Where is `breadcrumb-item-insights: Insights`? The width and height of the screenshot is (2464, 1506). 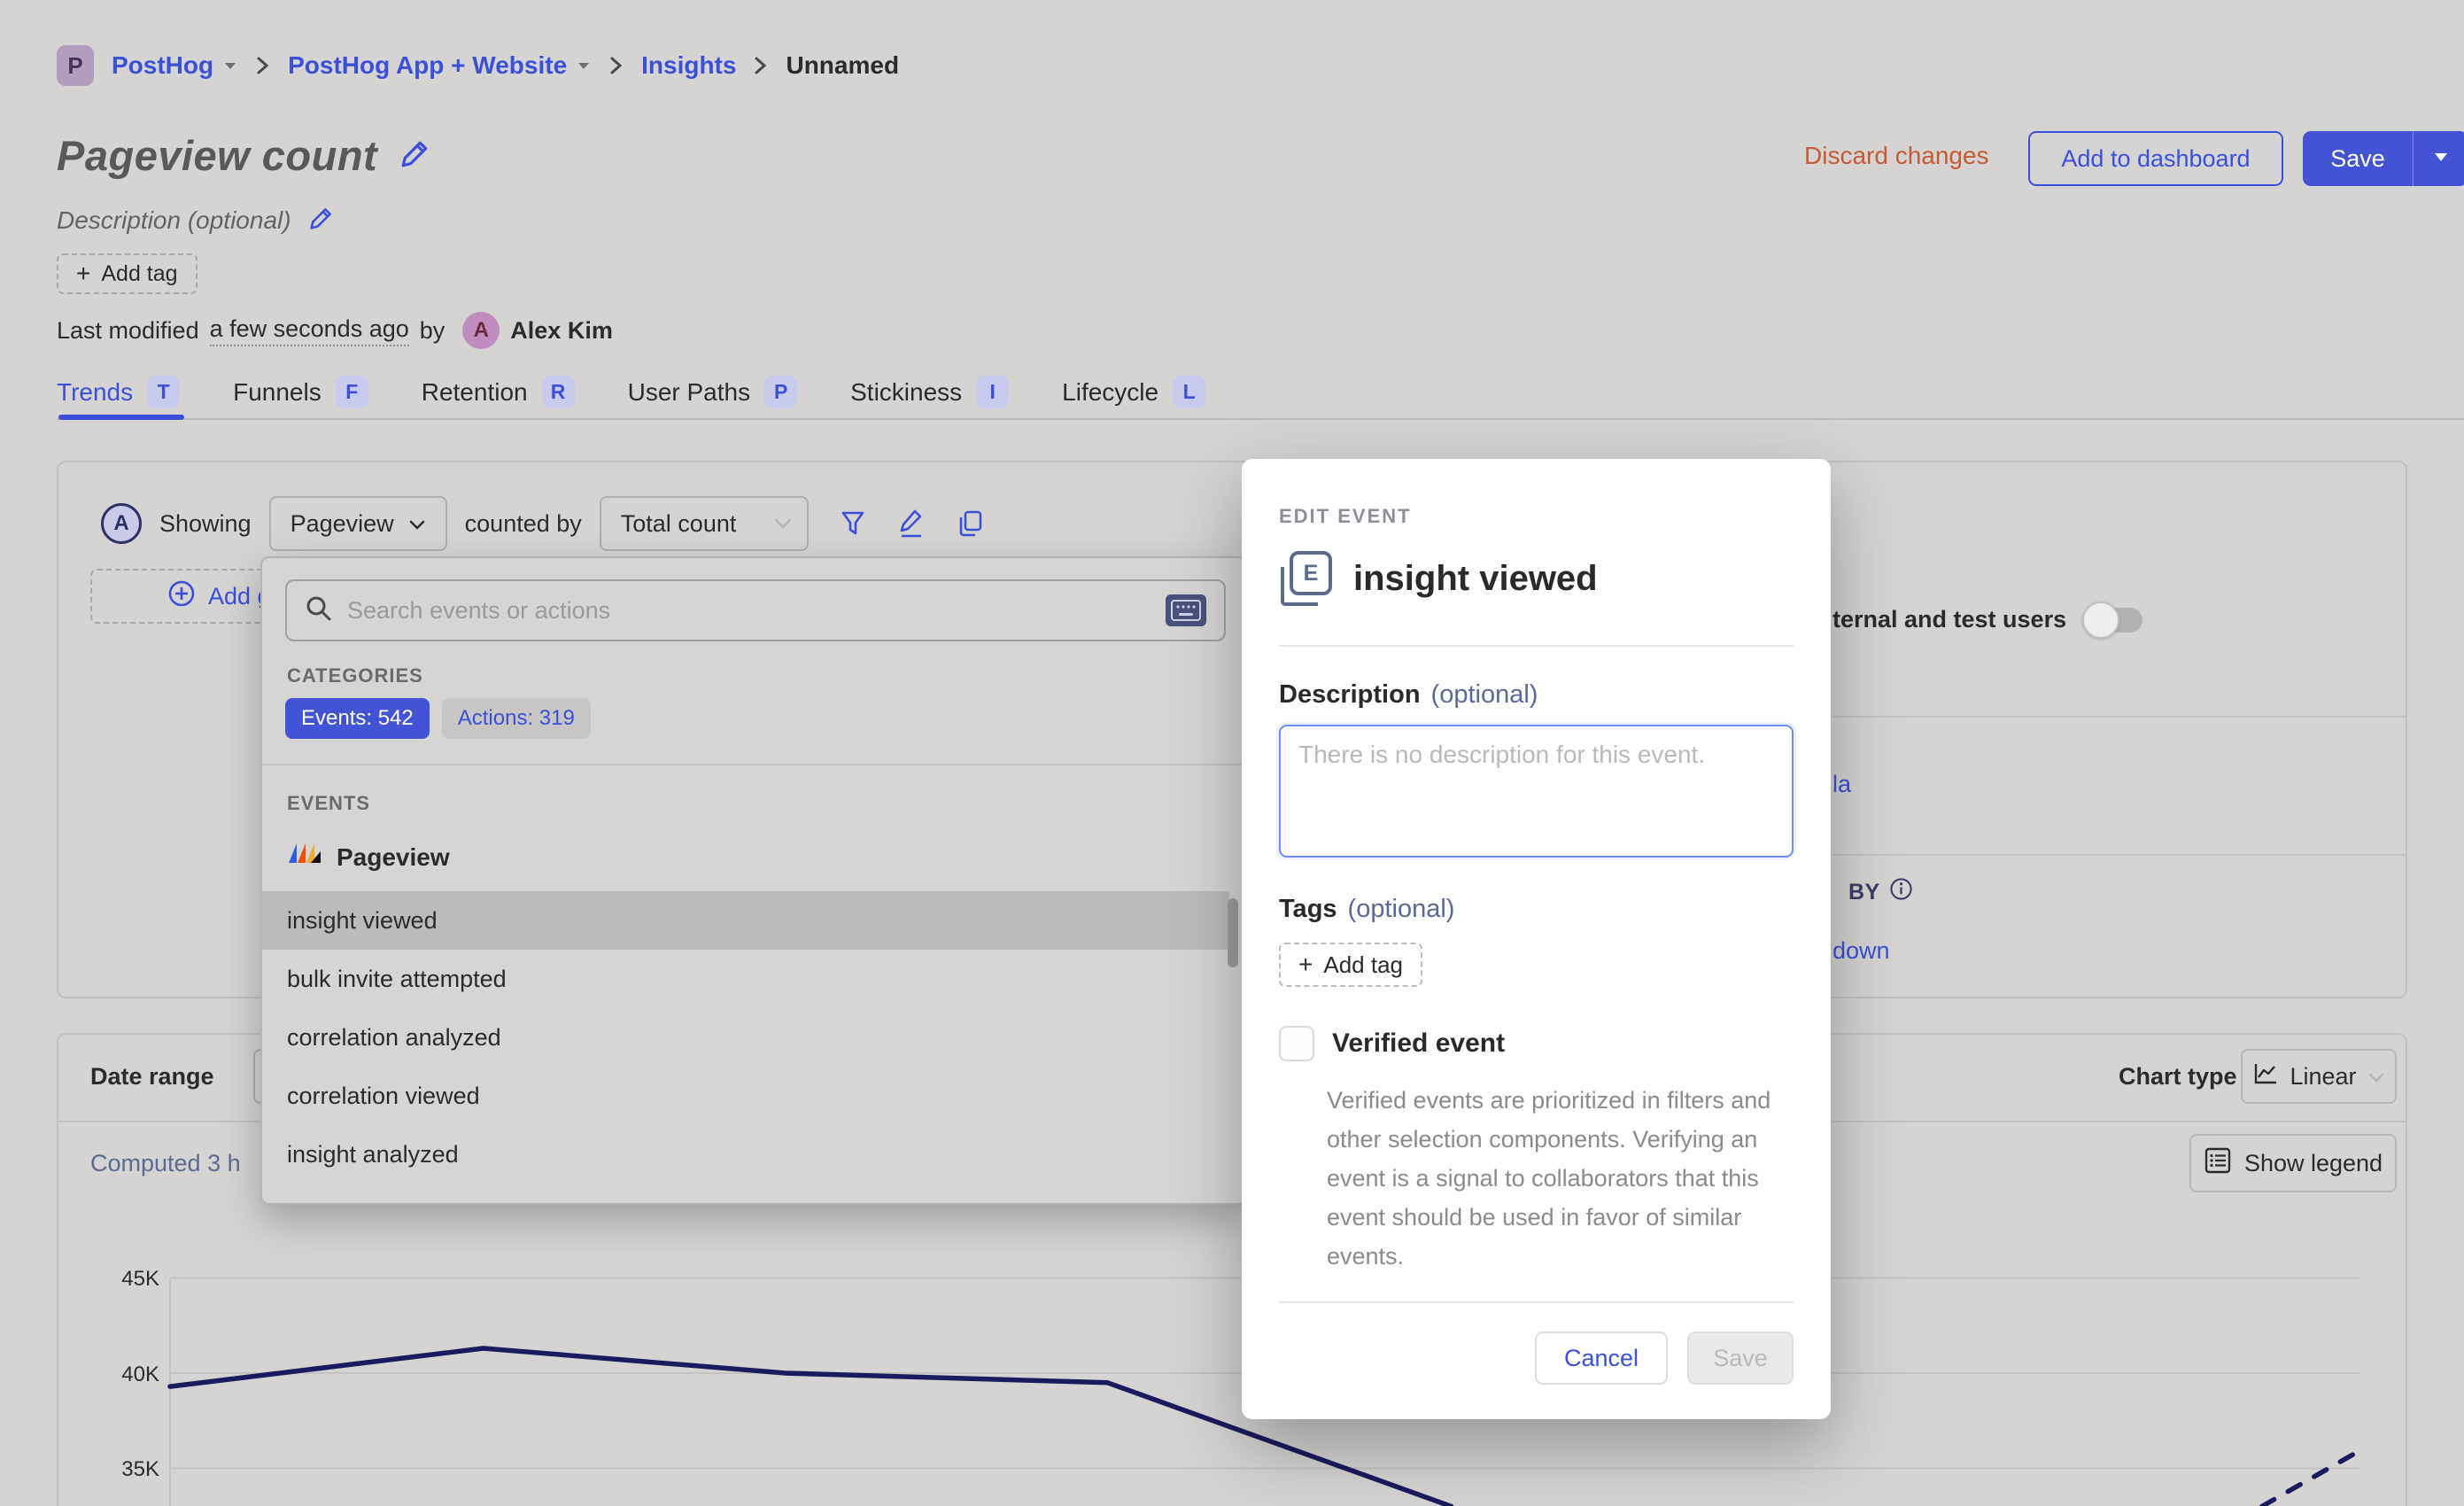
breadcrumb-item-insights: Insights is located at coordinates (688, 65).